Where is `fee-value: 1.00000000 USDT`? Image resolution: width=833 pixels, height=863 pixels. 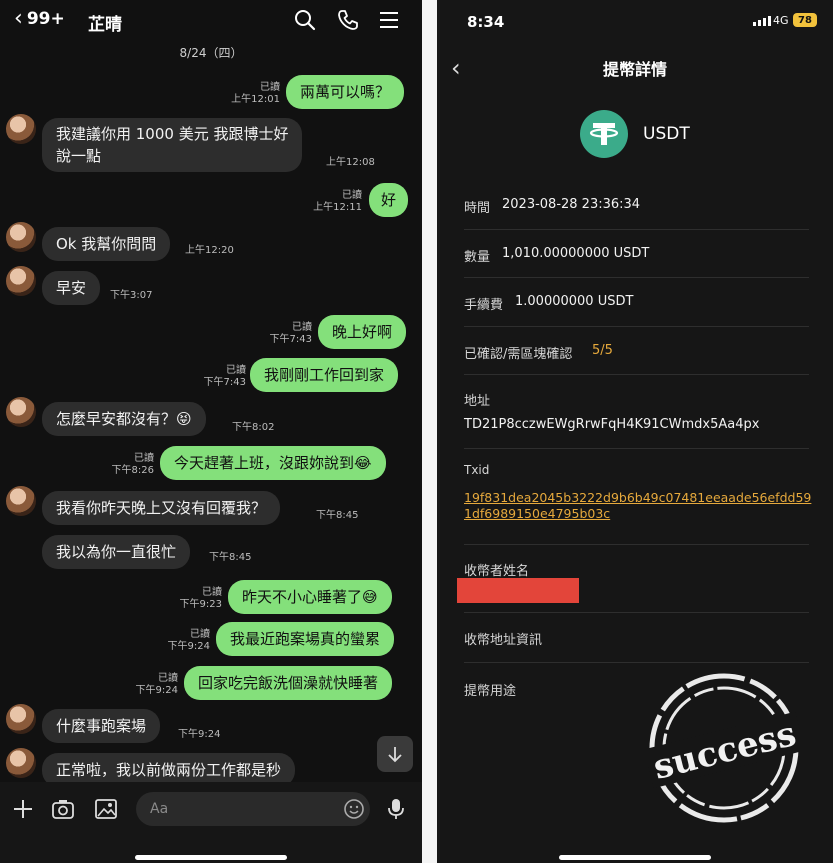 fee-value: 1.00000000 USDT is located at coordinates (574, 301).